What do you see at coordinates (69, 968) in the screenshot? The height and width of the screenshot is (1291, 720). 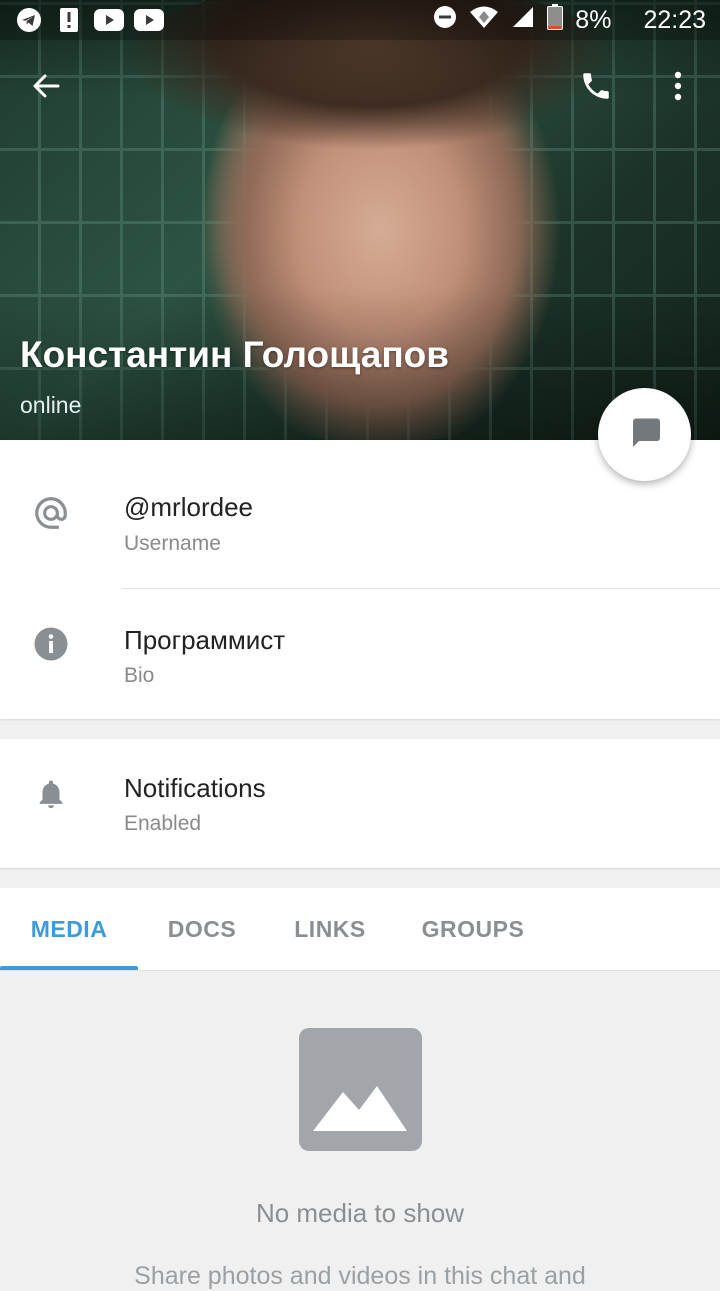 I see `tab-indicator` at bounding box center [69, 968].